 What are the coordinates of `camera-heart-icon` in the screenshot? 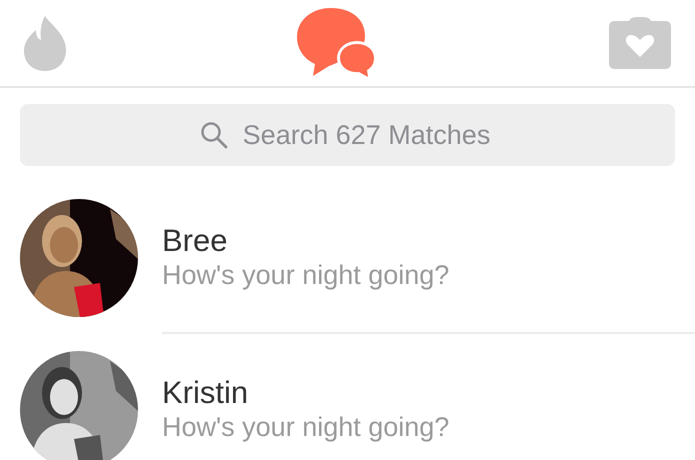 It's located at (640, 43).